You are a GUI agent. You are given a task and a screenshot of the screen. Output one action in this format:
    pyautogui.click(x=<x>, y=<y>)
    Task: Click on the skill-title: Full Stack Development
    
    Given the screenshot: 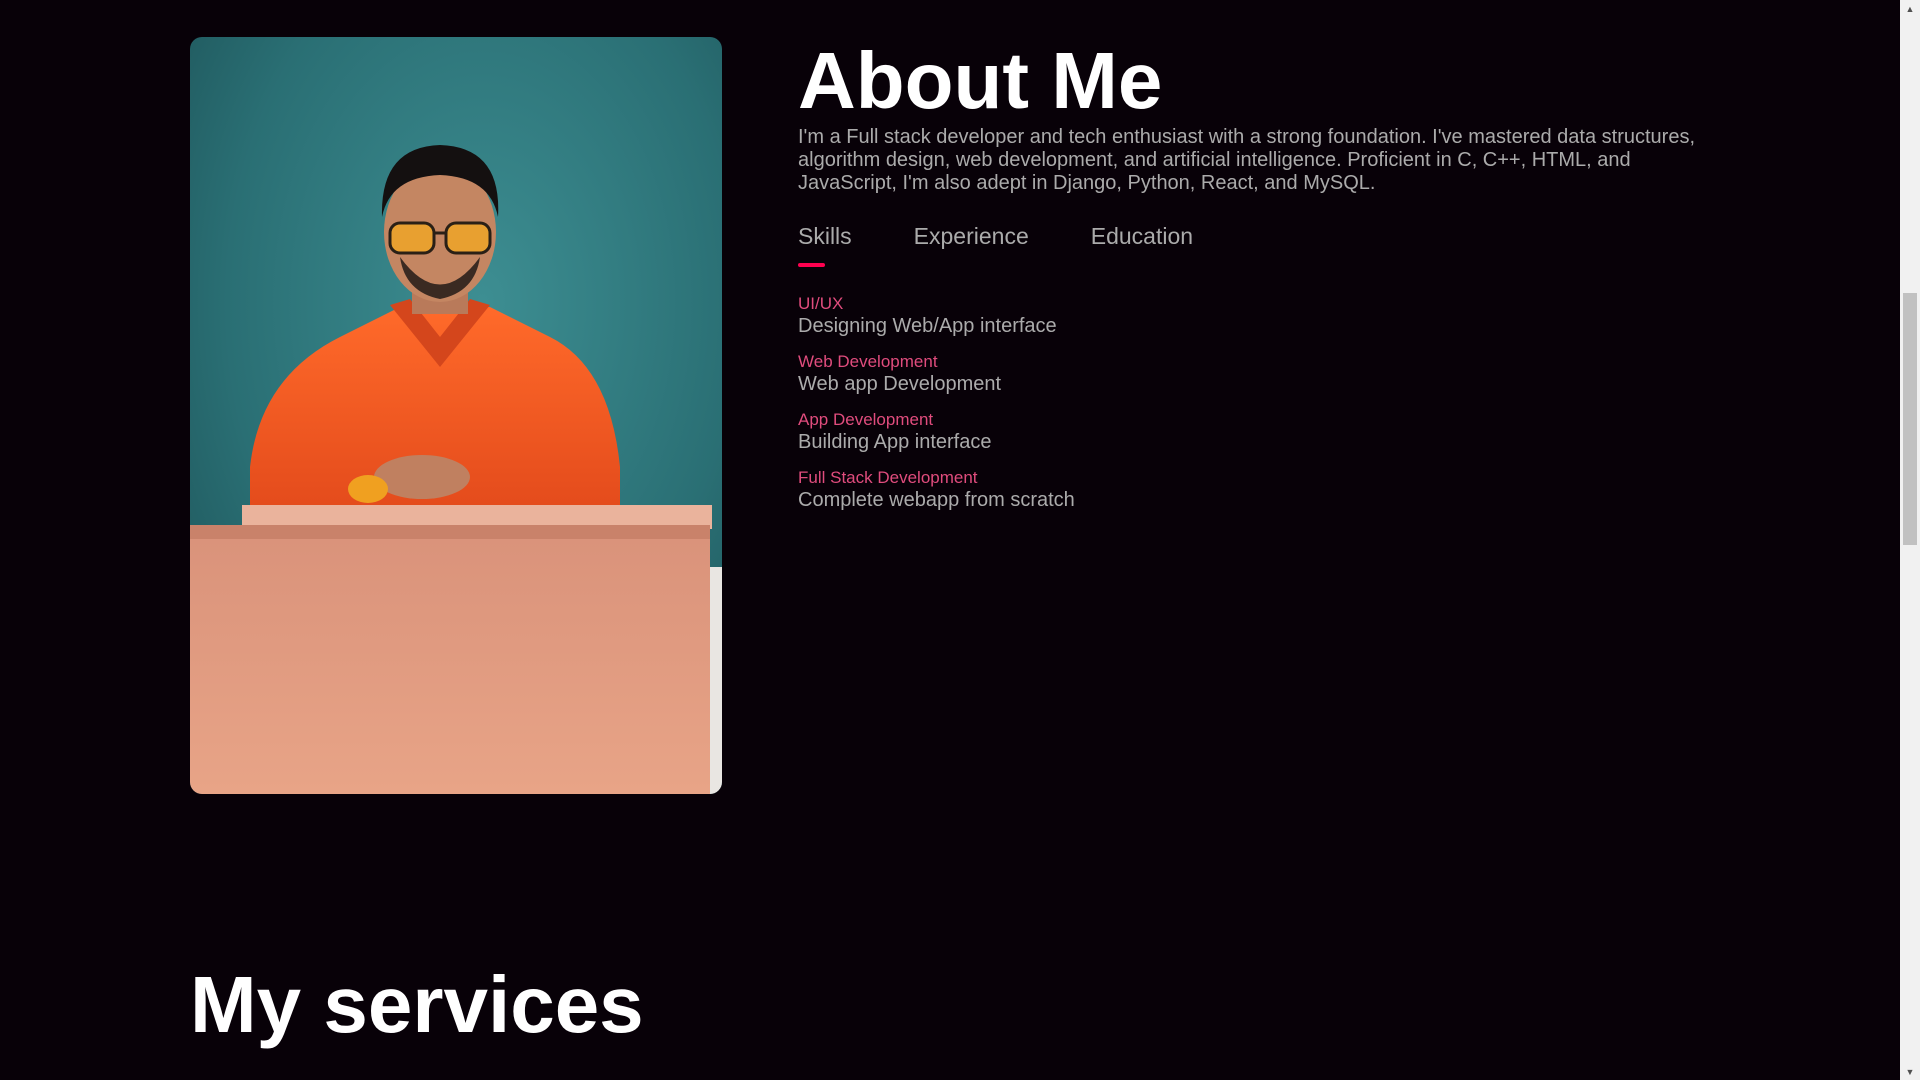 What is the action you would take?
    pyautogui.click(x=888, y=477)
    